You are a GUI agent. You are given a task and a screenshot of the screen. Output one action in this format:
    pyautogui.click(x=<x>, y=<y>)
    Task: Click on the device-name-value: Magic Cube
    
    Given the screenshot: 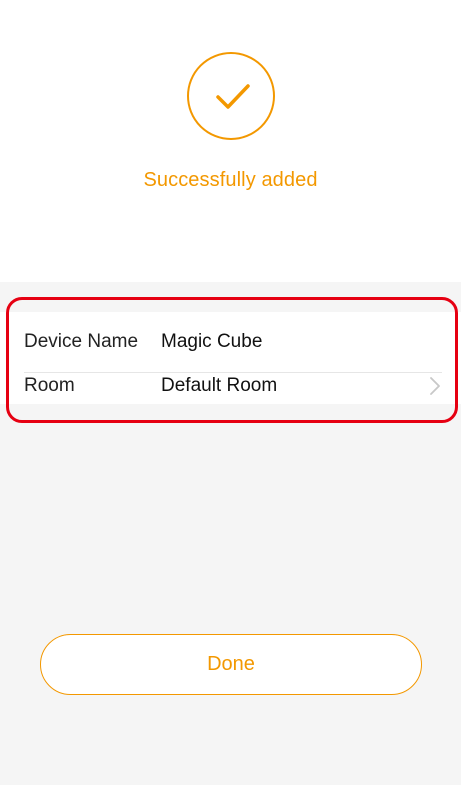 What is the action you would take?
    pyautogui.click(x=212, y=341)
    